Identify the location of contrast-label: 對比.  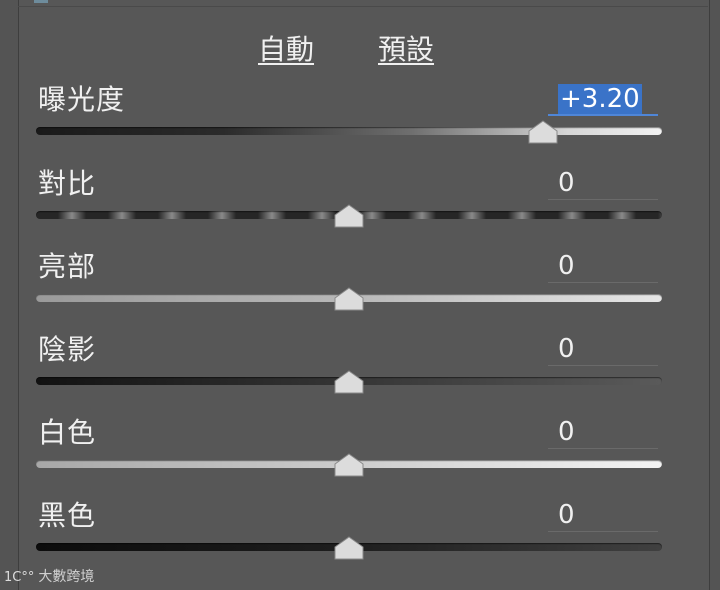
(67, 183).